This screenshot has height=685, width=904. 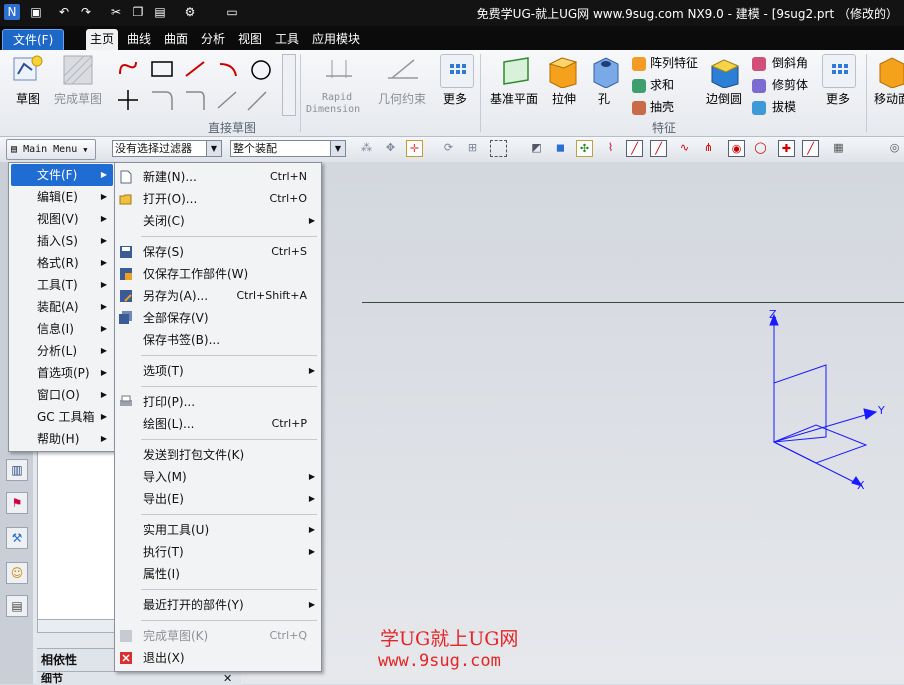 What do you see at coordinates (289, 85) in the screenshot?
I see `sketch-gallery-scroll` at bounding box center [289, 85].